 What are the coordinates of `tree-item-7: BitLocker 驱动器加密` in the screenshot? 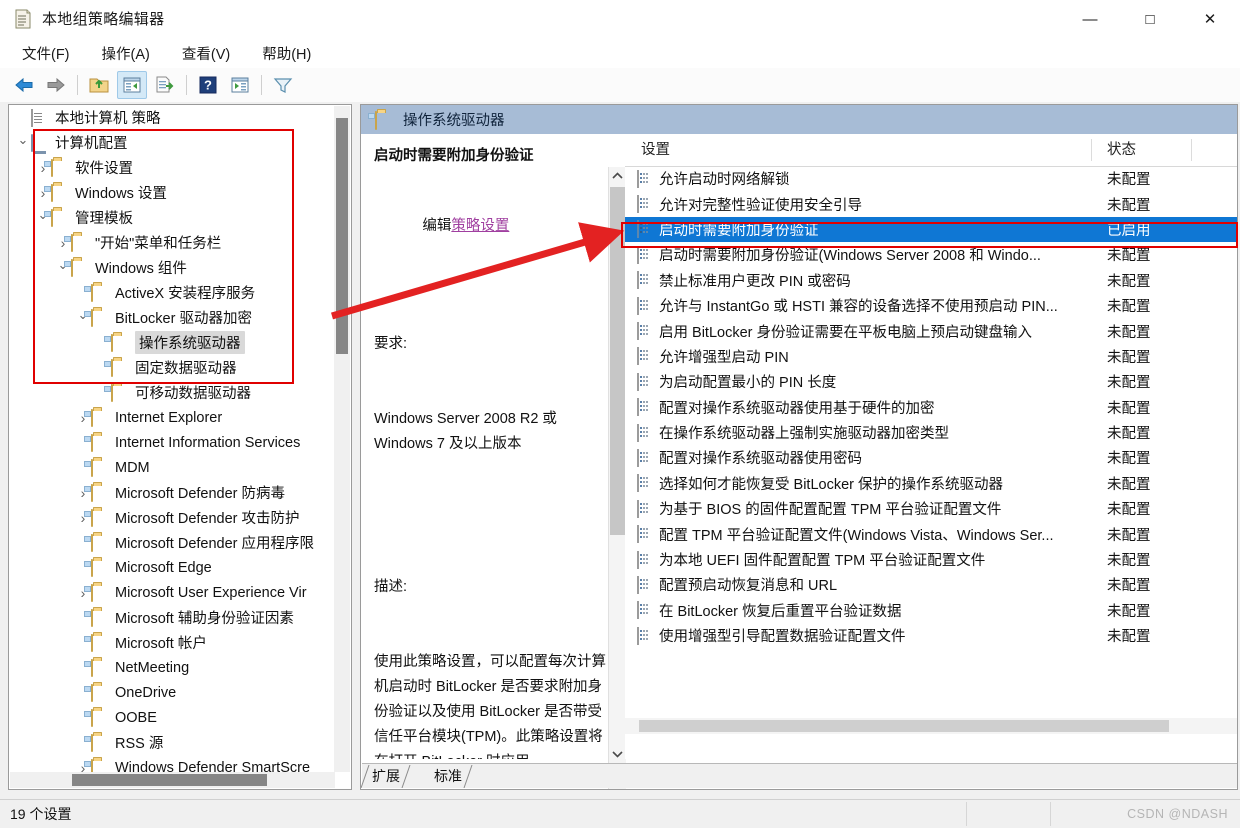 It's located at (172, 317).